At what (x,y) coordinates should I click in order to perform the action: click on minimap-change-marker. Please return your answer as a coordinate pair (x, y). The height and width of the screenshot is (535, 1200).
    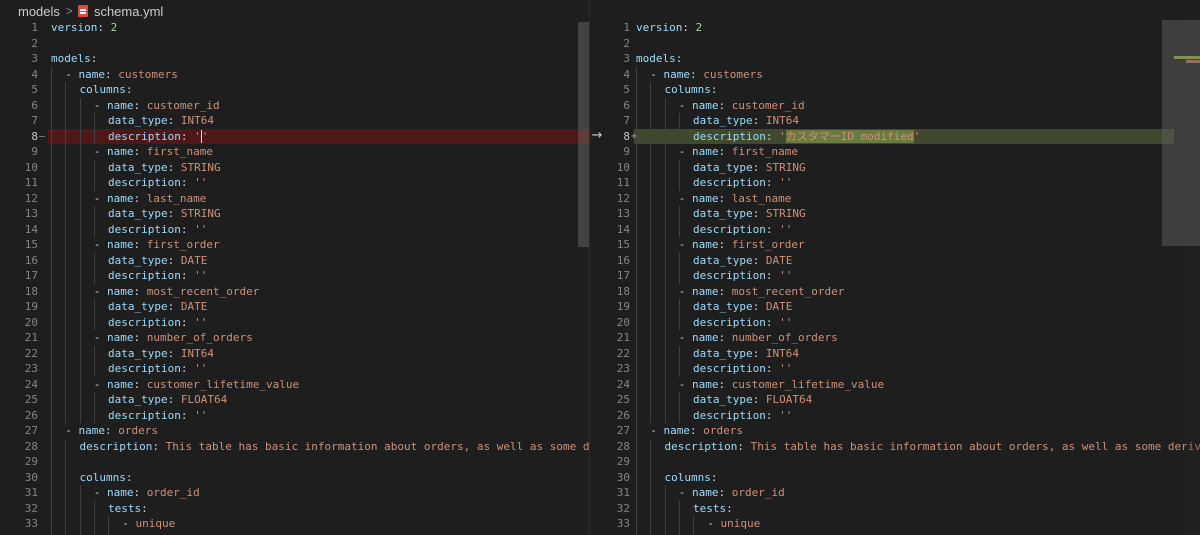
    Looking at the image, I should click on (1193, 61).